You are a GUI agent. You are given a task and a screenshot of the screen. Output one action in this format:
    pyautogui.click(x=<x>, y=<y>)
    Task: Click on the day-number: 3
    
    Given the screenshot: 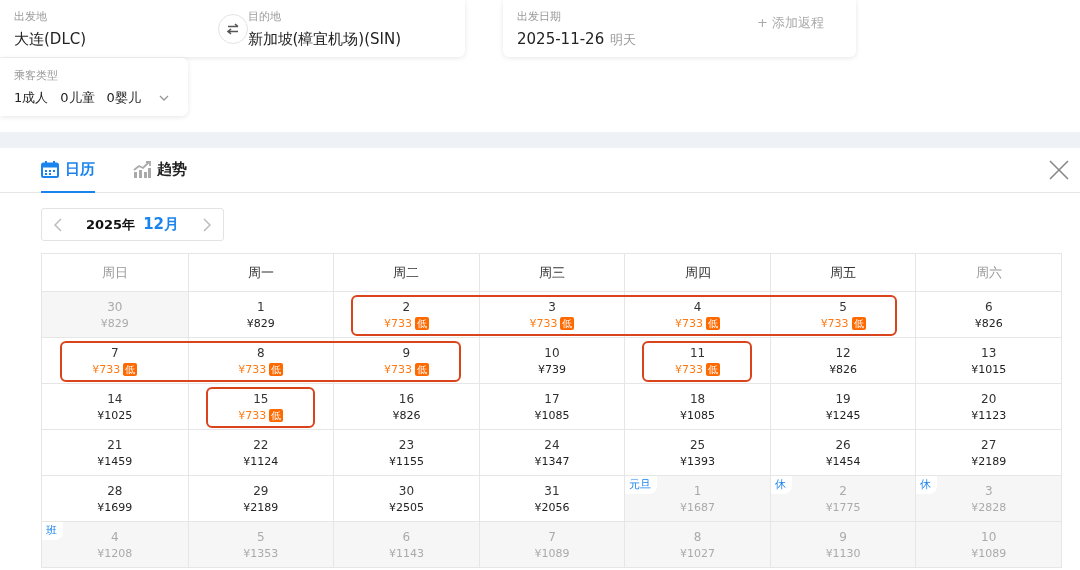 What is the action you would take?
    pyautogui.click(x=552, y=306)
    